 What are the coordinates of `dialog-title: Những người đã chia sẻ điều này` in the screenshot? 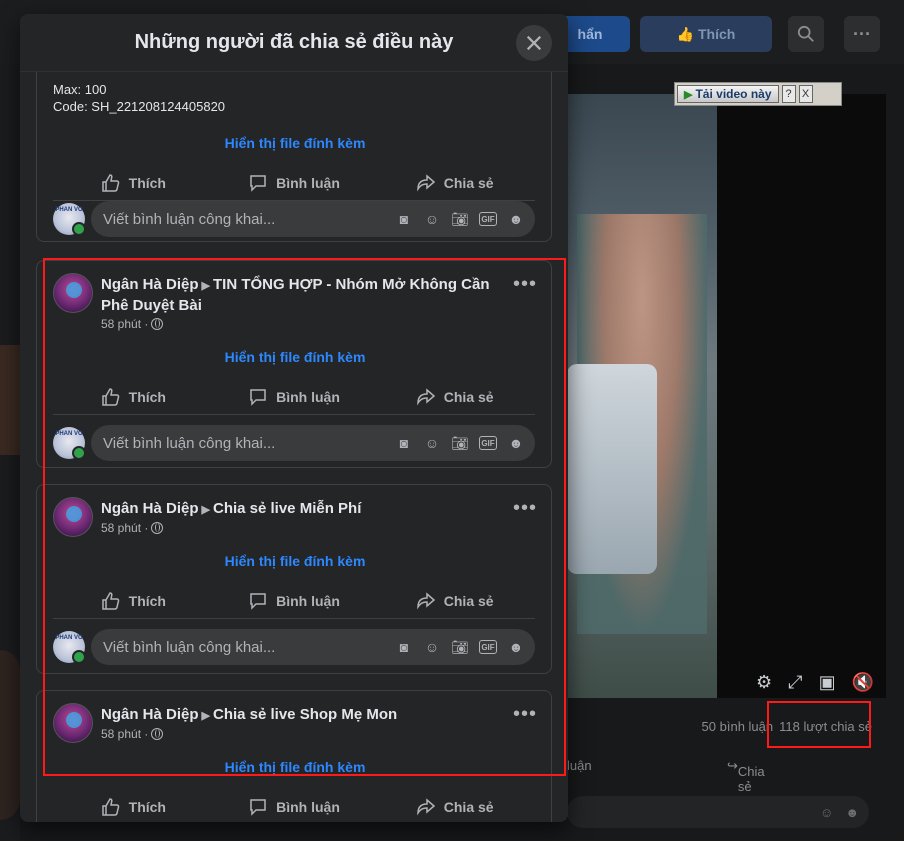 It's located at (294, 42).